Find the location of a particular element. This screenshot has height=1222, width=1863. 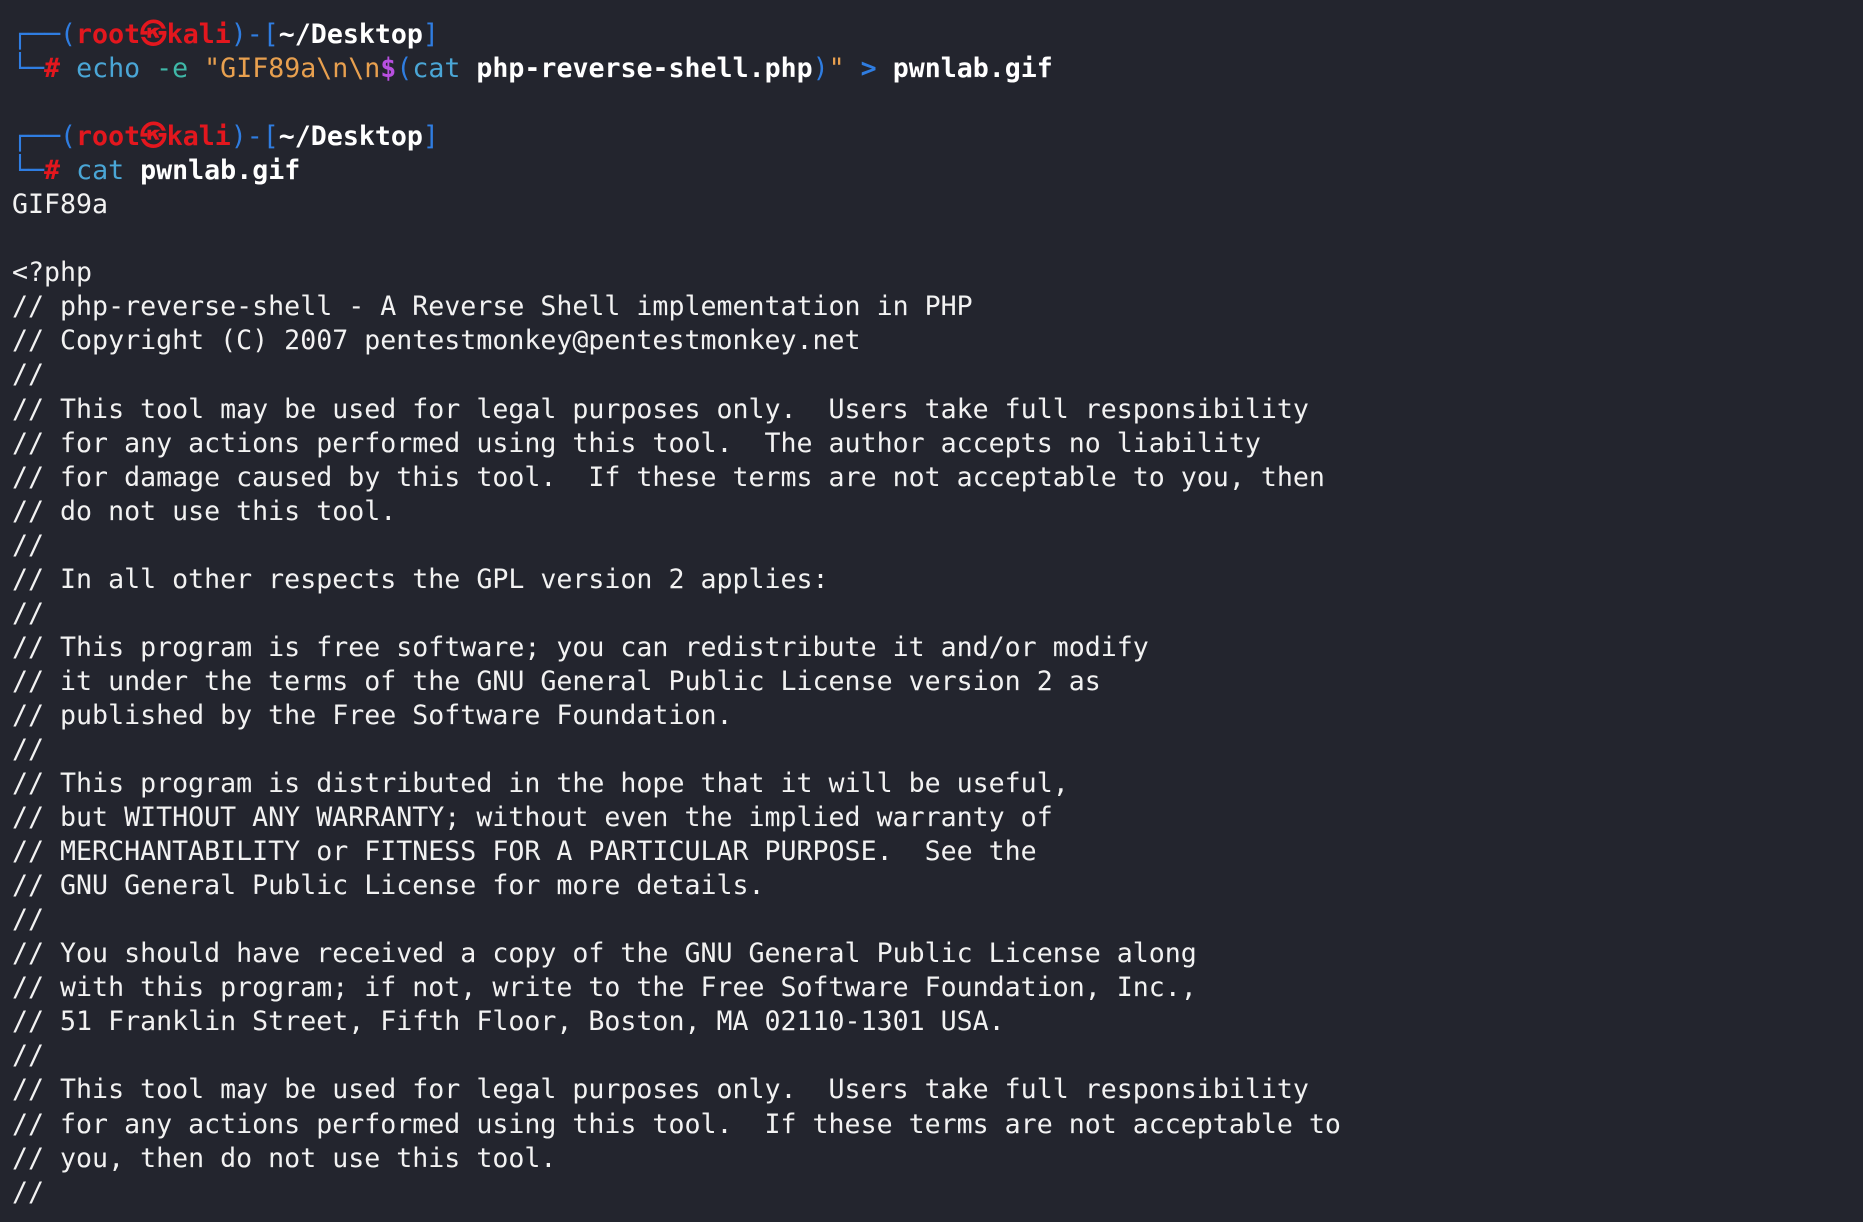

cmd-token: php-reverse-shell.php is located at coordinates (644, 69).